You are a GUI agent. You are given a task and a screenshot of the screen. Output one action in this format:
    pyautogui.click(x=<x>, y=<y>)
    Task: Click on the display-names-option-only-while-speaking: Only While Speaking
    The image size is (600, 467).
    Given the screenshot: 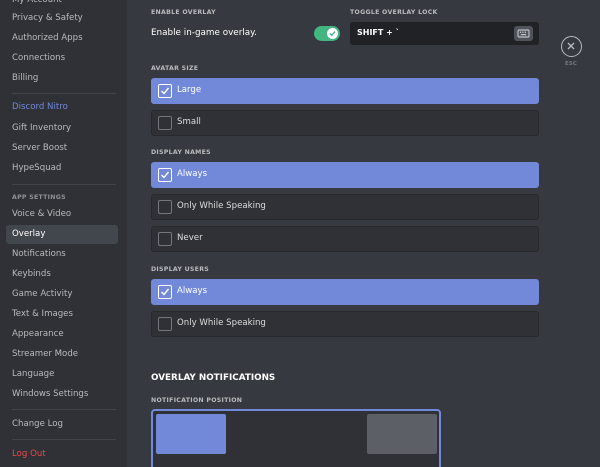 What is the action you would take?
    pyautogui.click(x=345, y=207)
    